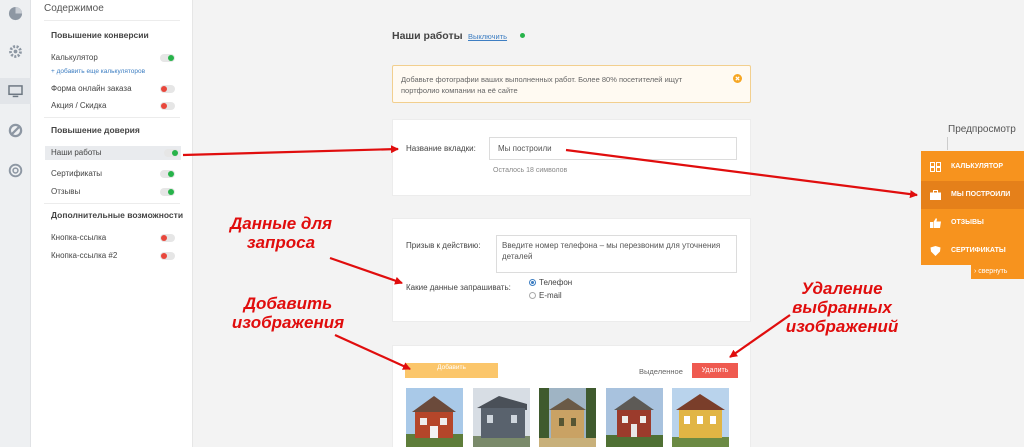  What do you see at coordinates (842, 307) in the screenshot?
I see `annotation-delete-images: Удаление выбранных изображений` at bounding box center [842, 307].